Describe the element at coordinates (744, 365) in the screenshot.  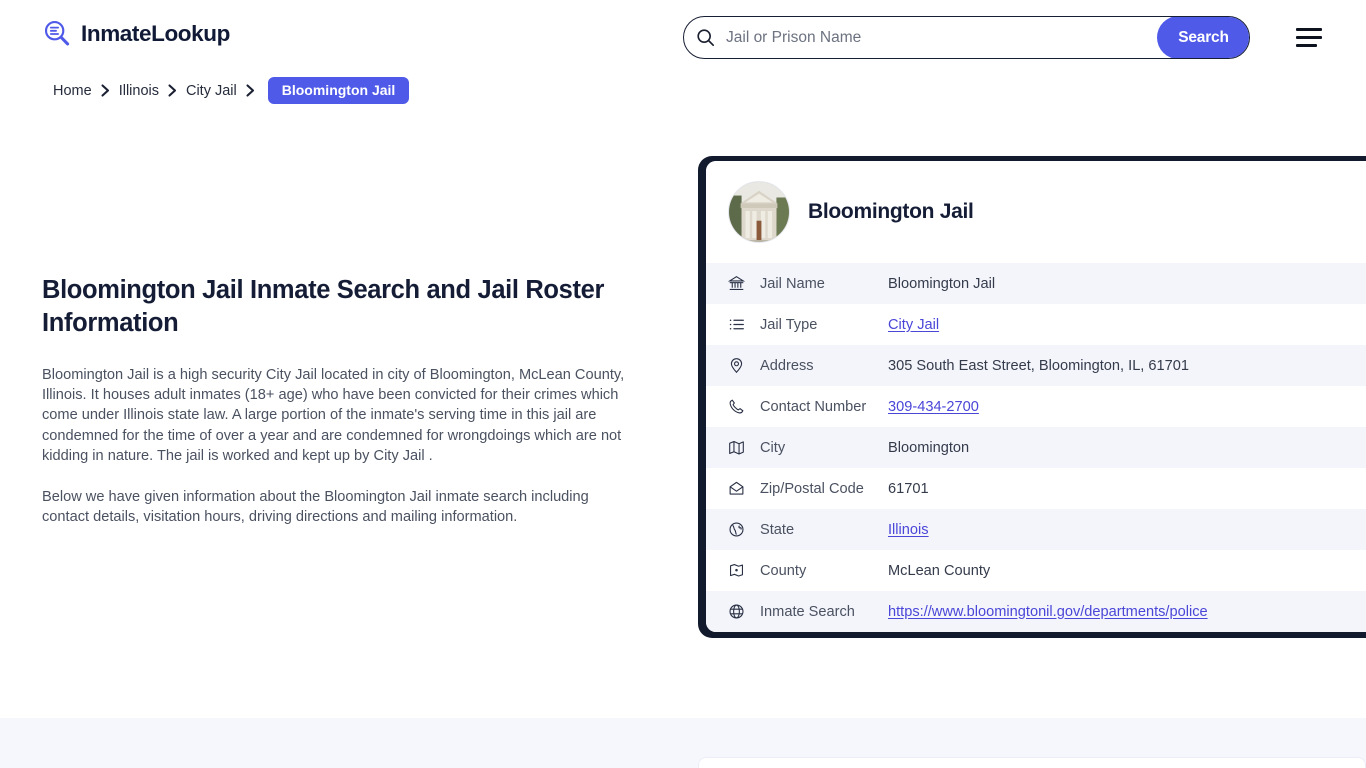
I see `map-pin-icon` at that location.